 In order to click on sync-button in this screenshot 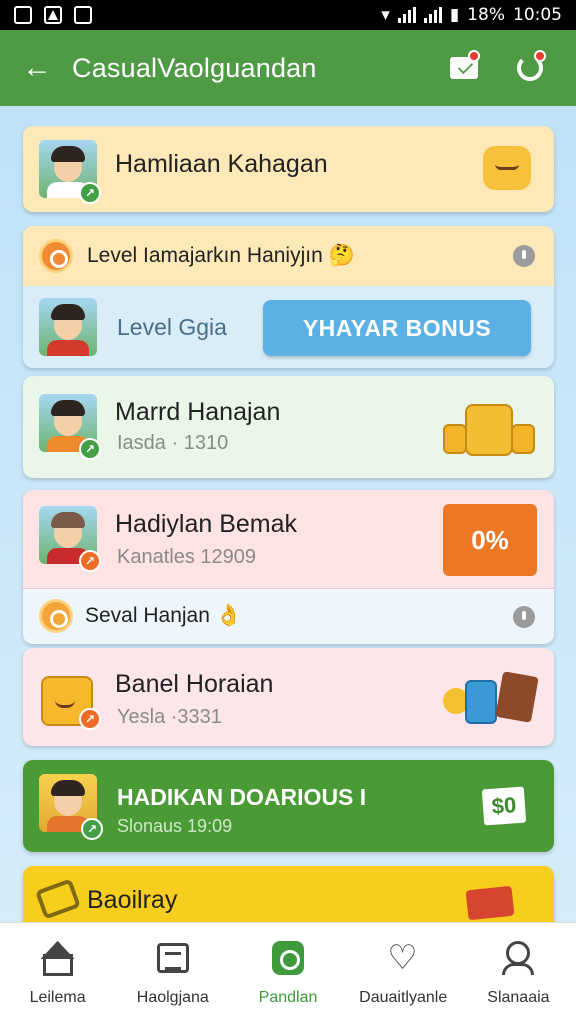, I will do `click(530, 68)`.